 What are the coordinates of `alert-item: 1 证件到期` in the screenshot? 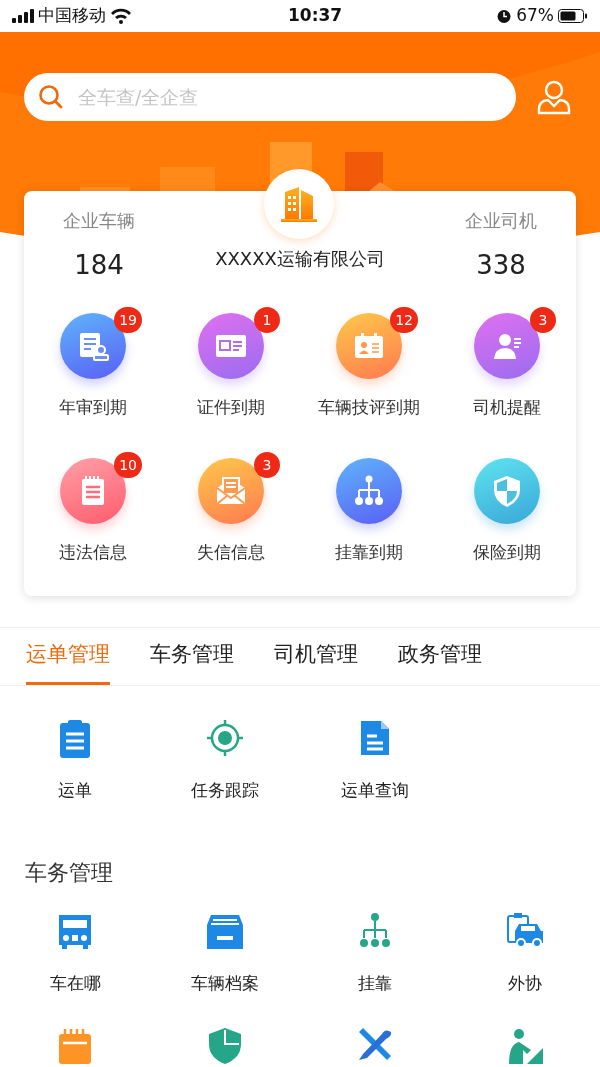 It's located at (231, 363).